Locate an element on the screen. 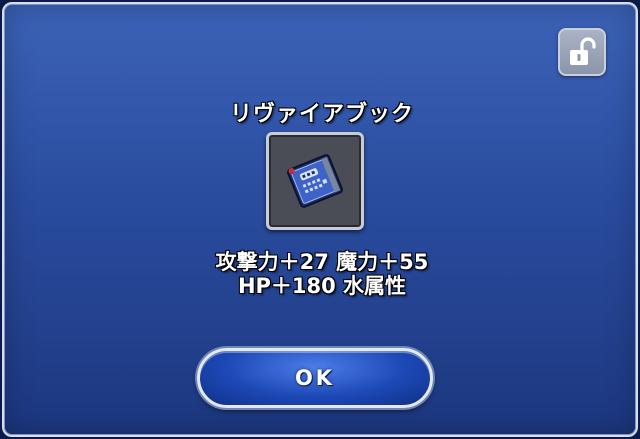 The image size is (640, 439). book-icon is located at coordinates (315, 181).